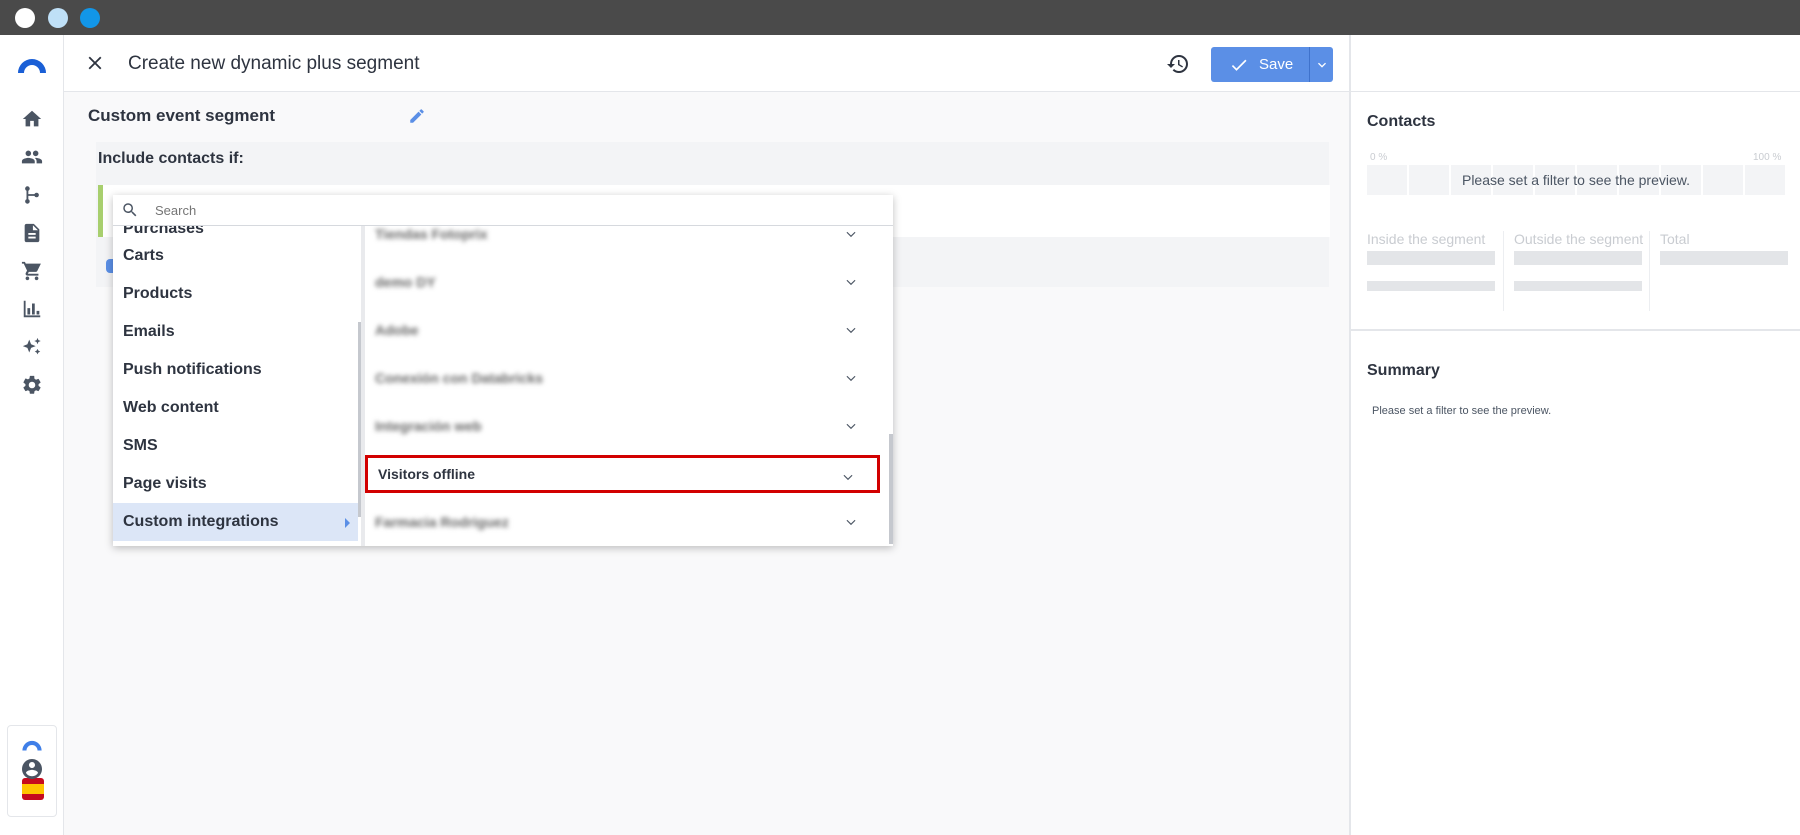 Image resolution: width=1800 pixels, height=835 pixels. Describe the element at coordinates (622, 378) in the screenshot. I see `integration-item: Conexión con Databricks` at that location.